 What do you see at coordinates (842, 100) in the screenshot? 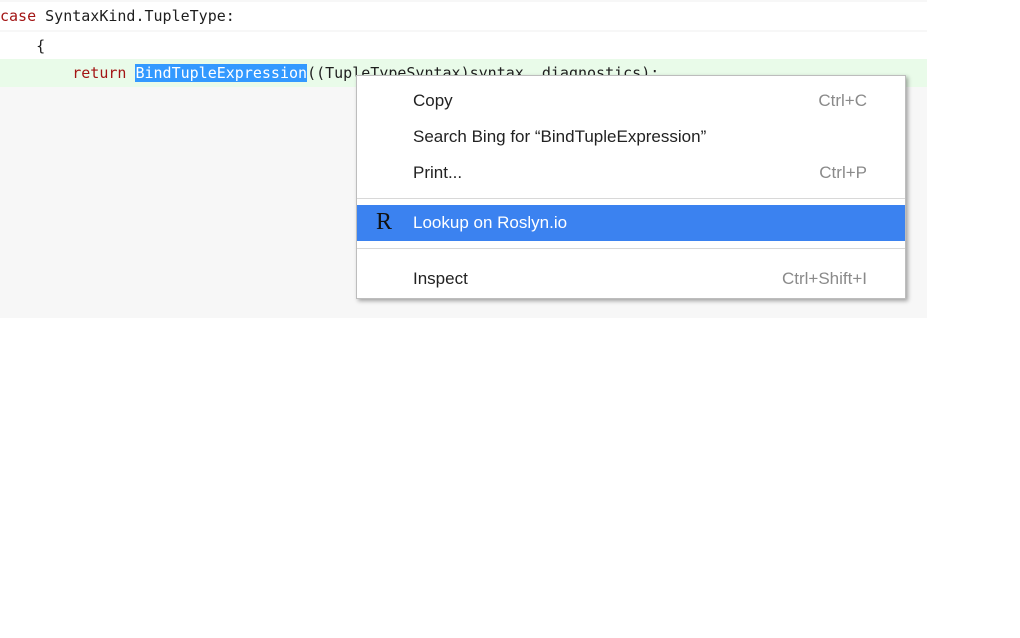
I see `menu-item-shortcut: Ctrl+C` at bounding box center [842, 100].